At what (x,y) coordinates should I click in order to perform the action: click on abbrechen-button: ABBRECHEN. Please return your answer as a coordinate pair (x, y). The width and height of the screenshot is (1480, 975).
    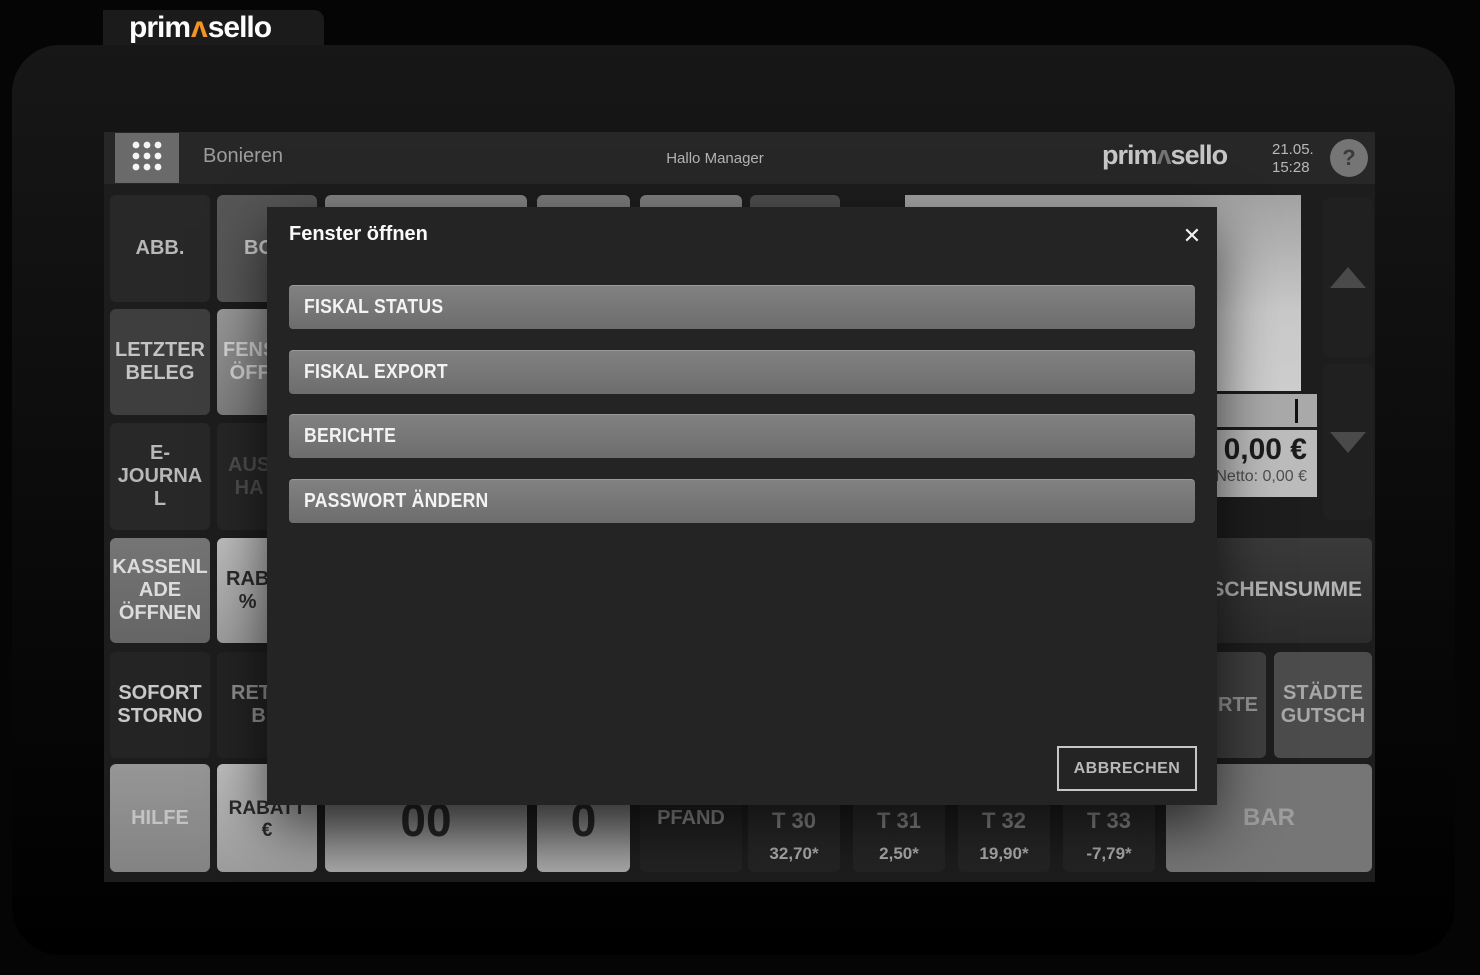
    Looking at the image, I should click on (1127, 768).